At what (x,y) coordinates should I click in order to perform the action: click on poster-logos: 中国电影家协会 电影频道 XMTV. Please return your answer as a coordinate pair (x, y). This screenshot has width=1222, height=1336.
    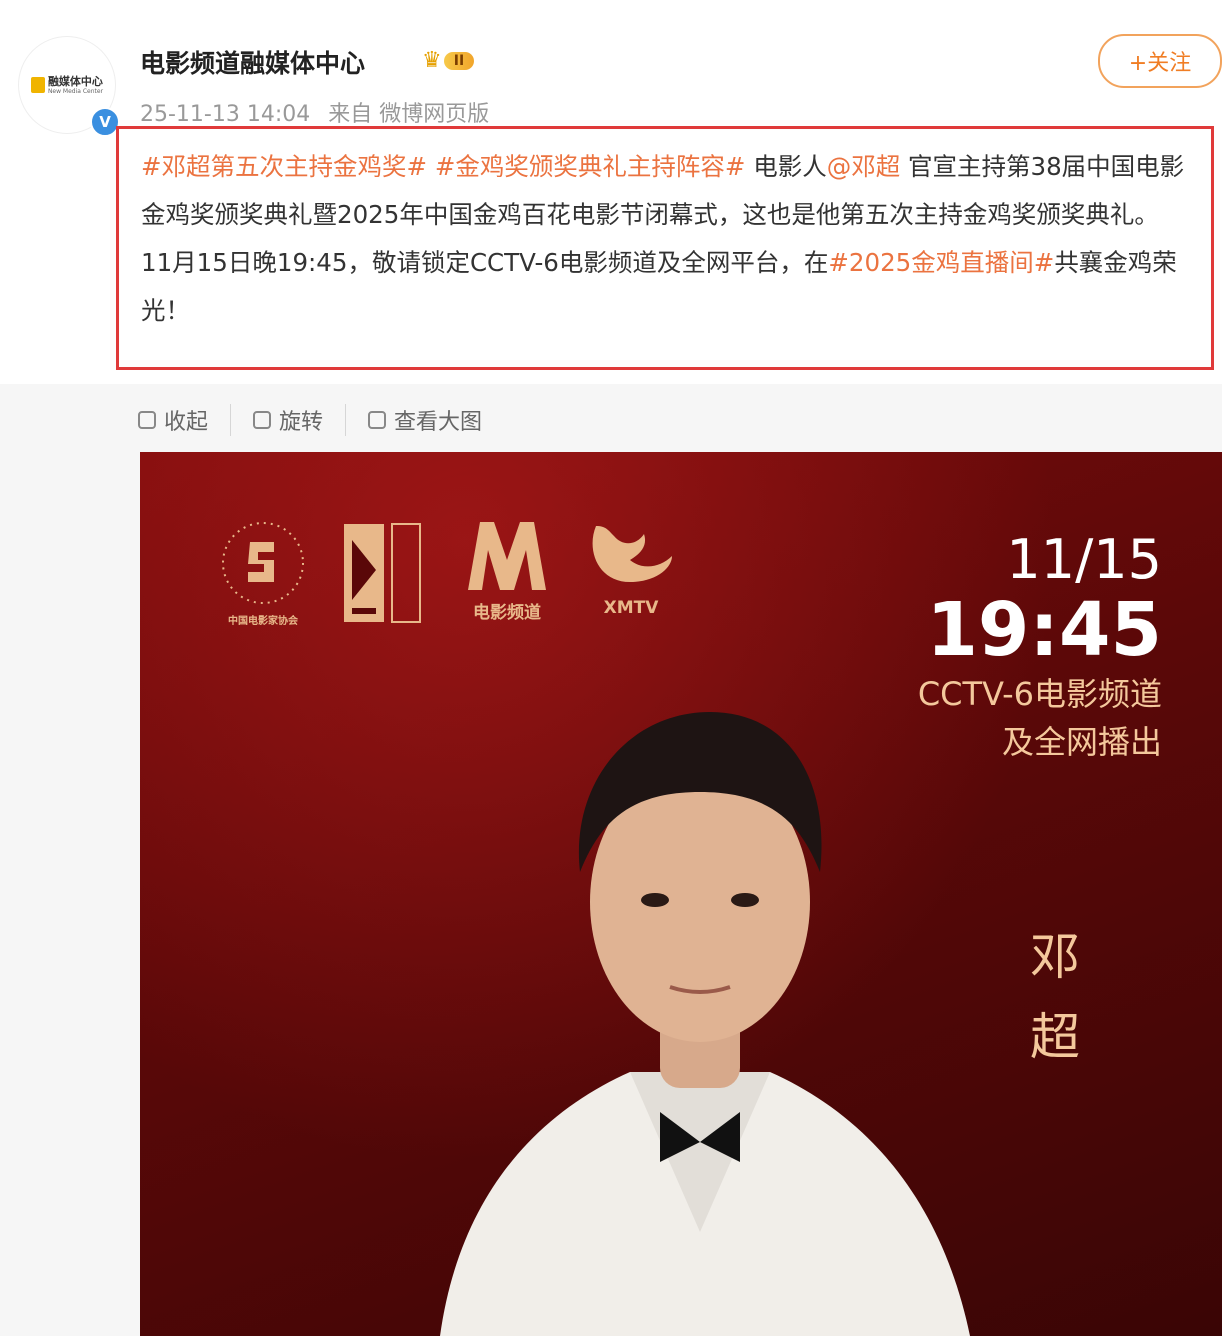
    Looking at the image, I should click on (448, 574).